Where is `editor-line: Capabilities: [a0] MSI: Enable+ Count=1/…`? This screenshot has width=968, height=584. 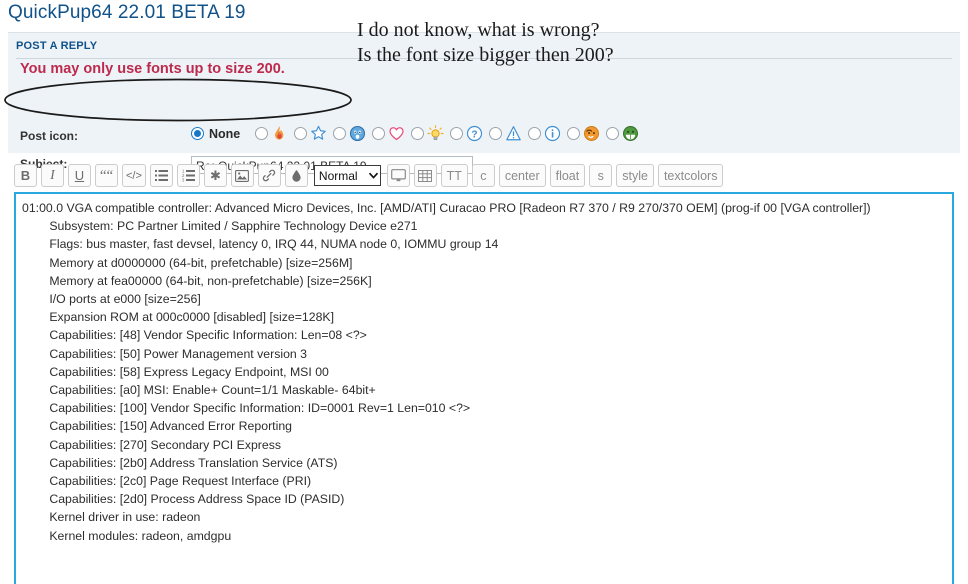 editor-line: Capabilities: [a0] MSI: Enable+ Count=1/… is located at coordinates (199, 390).